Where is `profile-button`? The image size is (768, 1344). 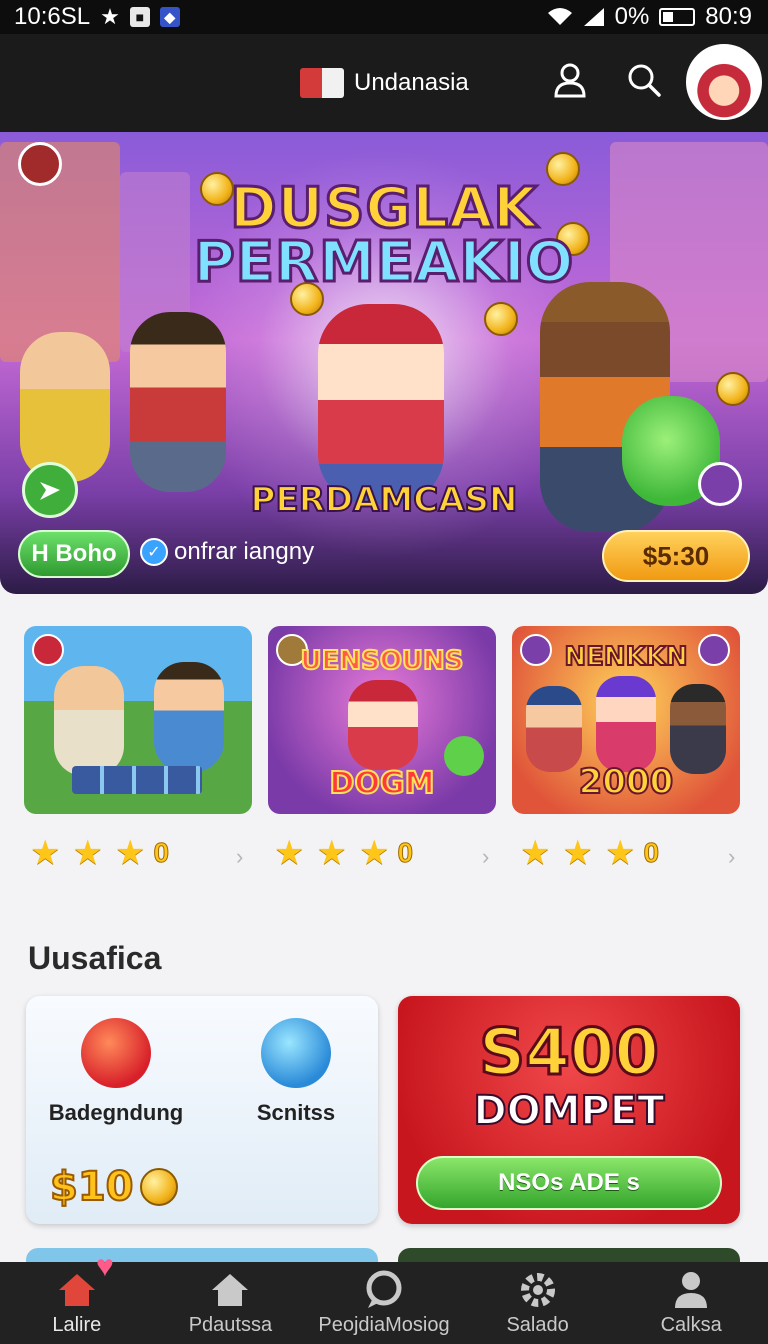 profile-button is located at coordinates (570, 80).